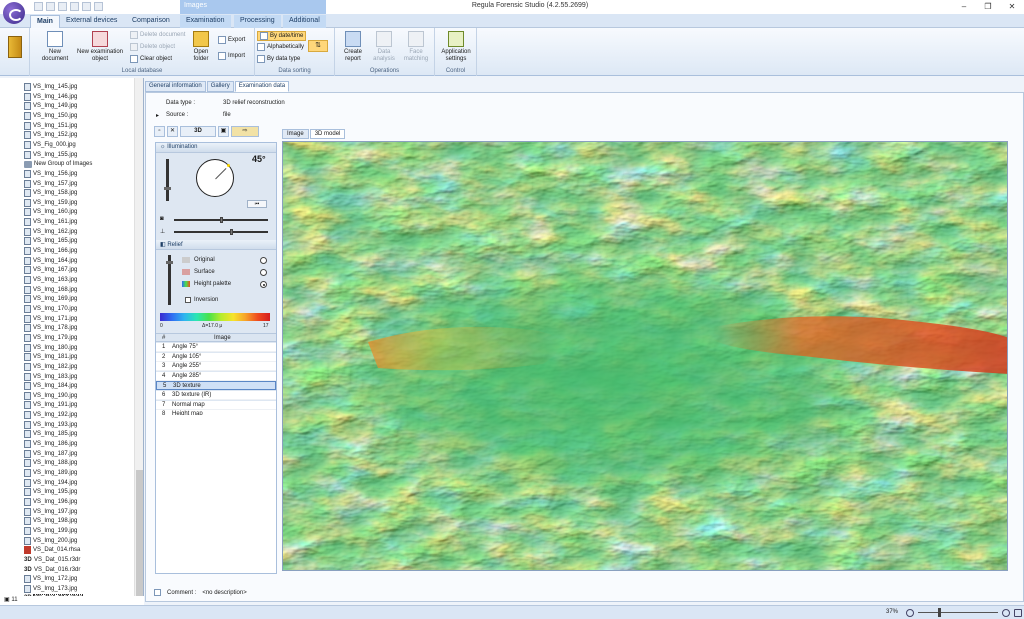 Image resolution: width=1024 pixels, height=619 pixels. I want to click on tree-item: VS_Img_166.jpg, so click(50, 251).